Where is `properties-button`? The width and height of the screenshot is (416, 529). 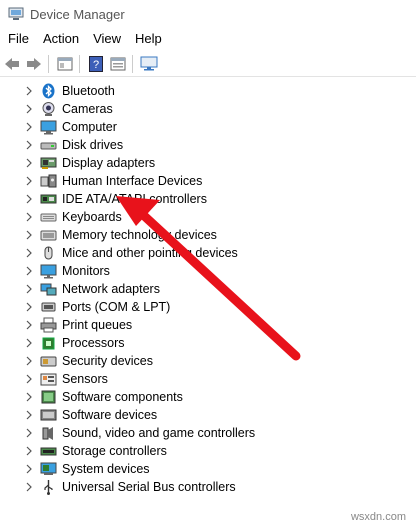 properties-button is located at coordinates (118, 64).